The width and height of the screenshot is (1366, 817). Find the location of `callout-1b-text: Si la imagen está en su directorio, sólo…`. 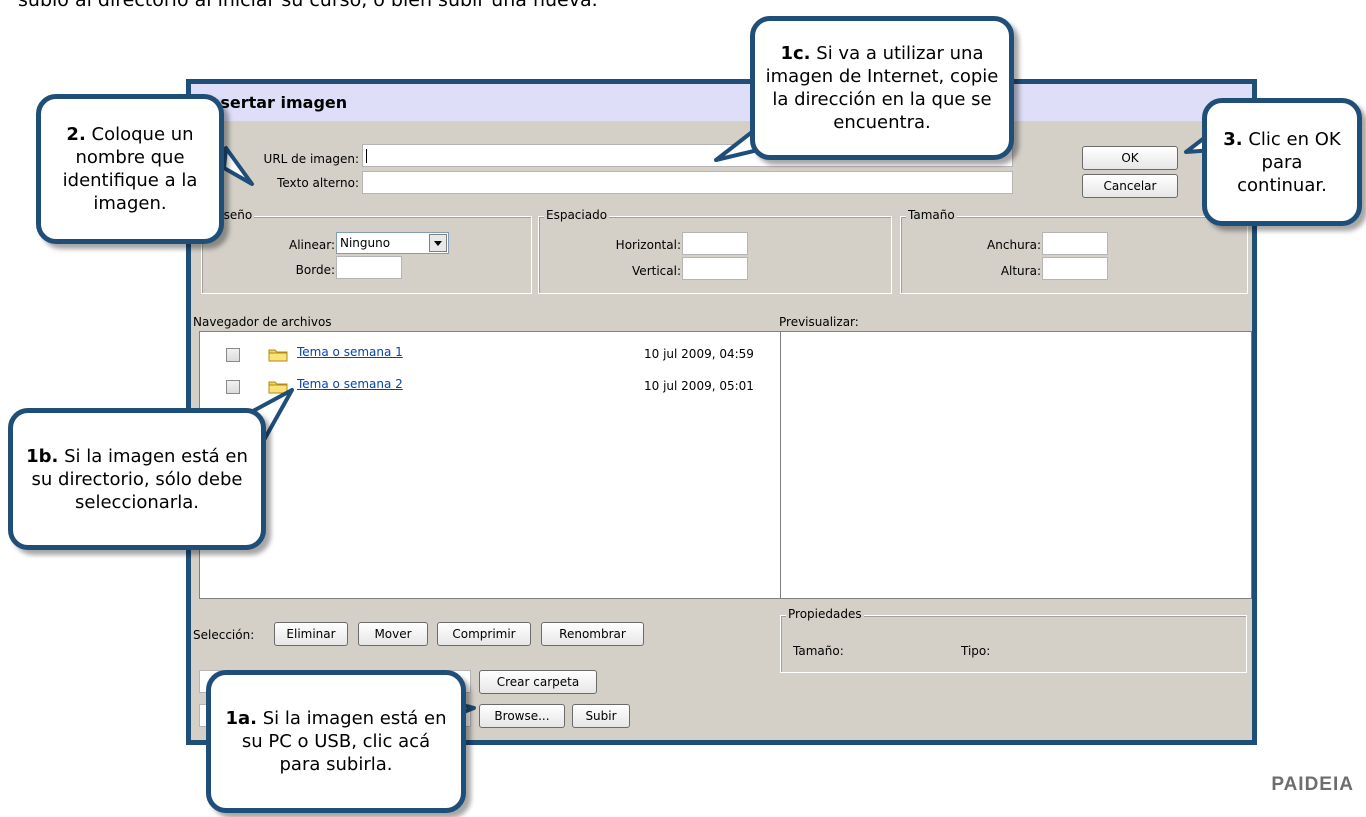

callout-1b-text: Si la imagen está en su directorio, sólo… is located at coordinates (139, 479).